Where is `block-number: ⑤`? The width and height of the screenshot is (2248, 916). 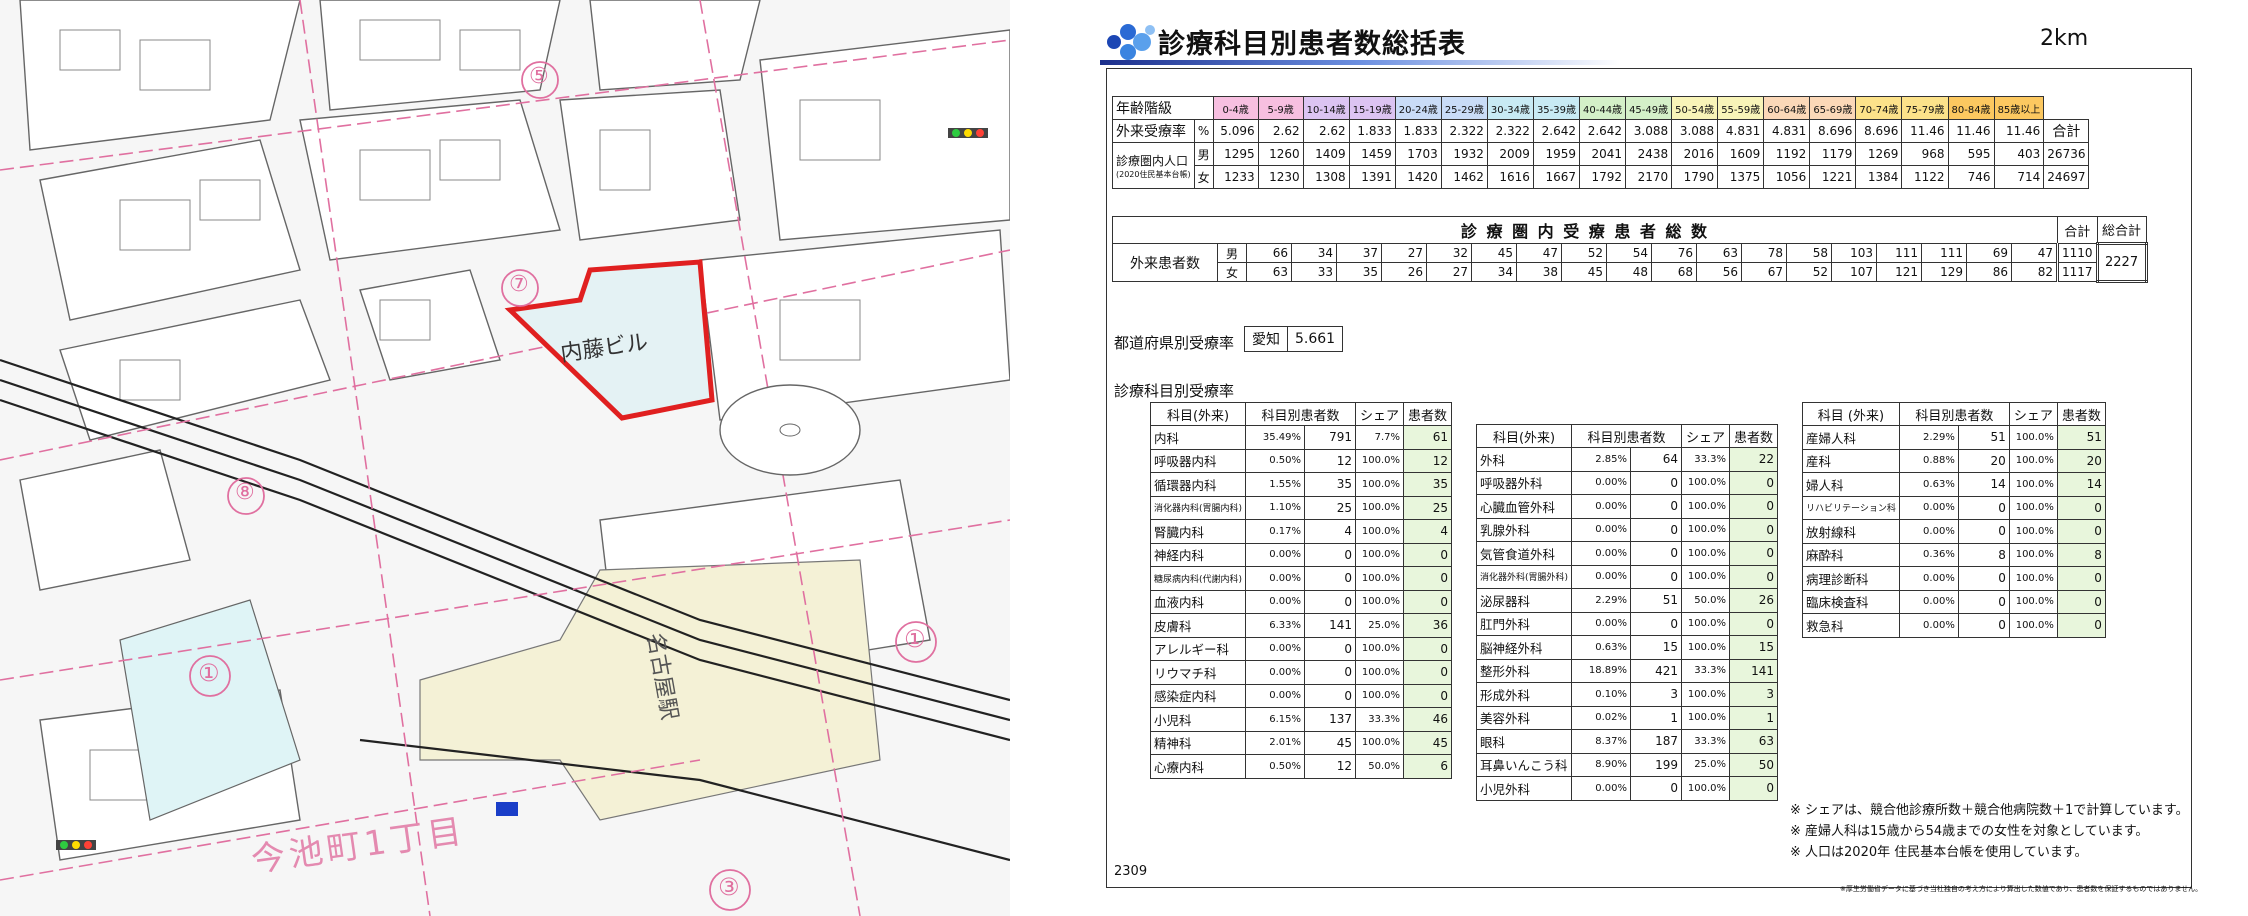
block-number: ⑤ is located at coordinates (539, 76).